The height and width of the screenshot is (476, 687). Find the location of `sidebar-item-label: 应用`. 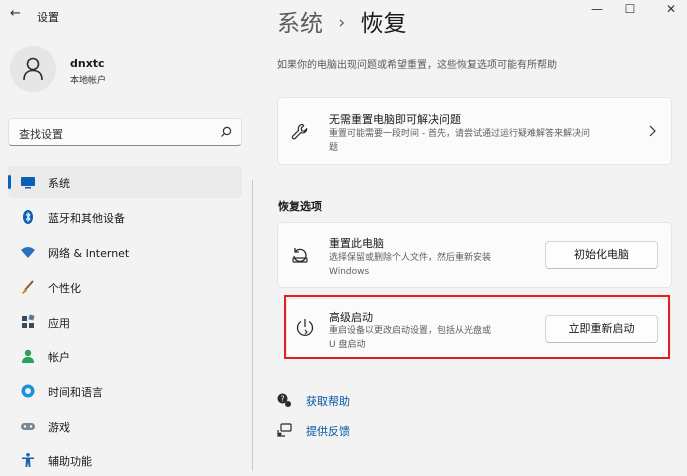

sidebar-item-label: 应用 is located at coordinates (59, 323).